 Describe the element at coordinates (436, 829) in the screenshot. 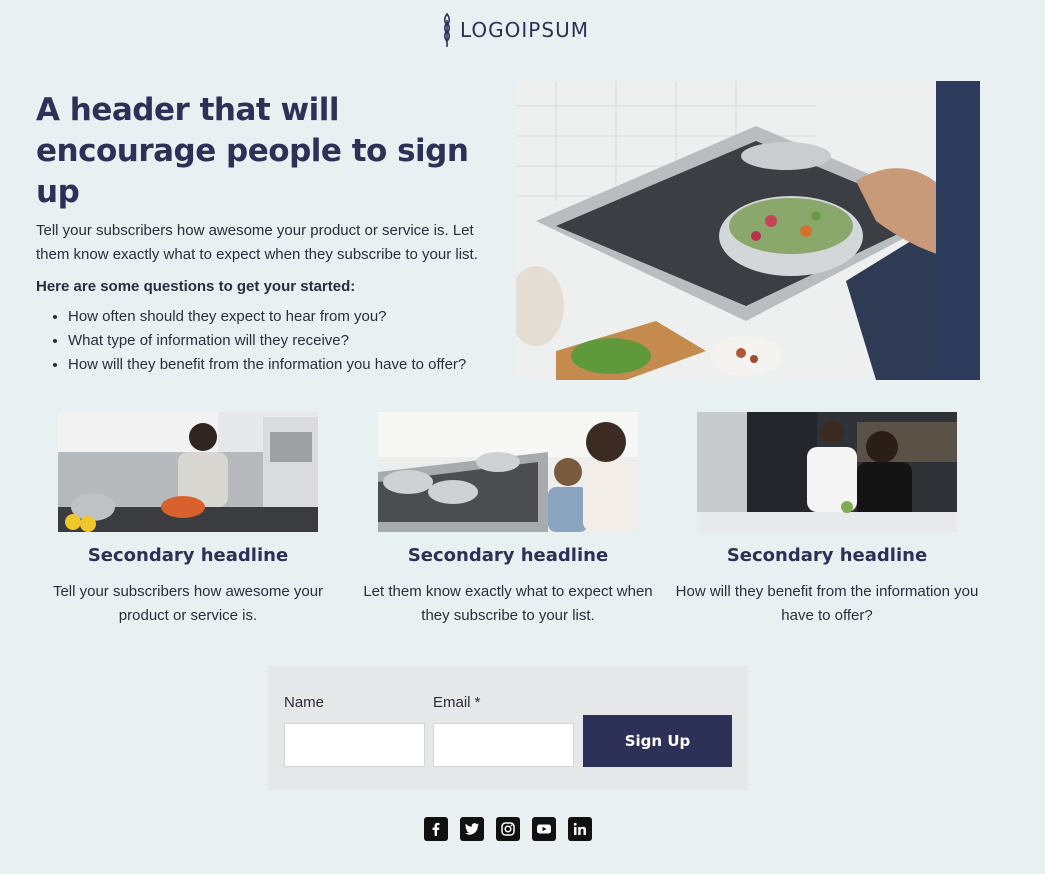

I see `facebook-icon` at that location.